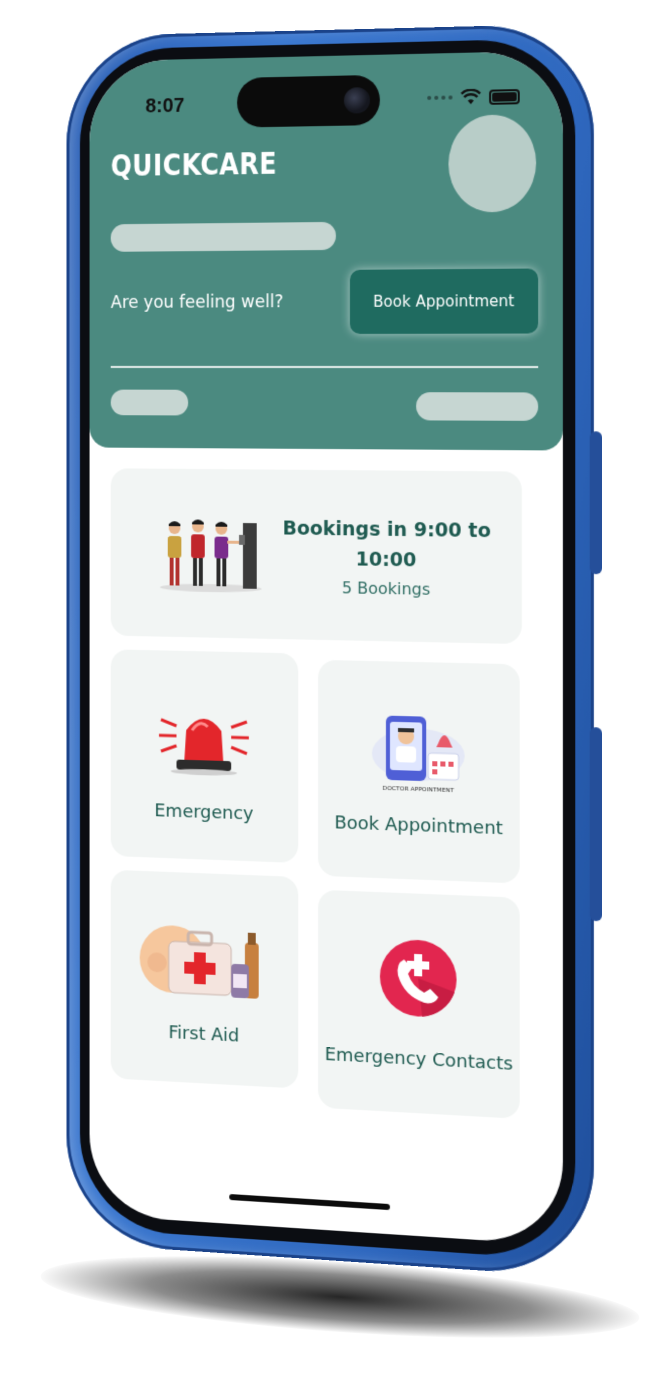 Image resolution: width=672 pixels, height=1377 pixels. Describe the element at coordinates (149, 402) in the screenshot. I see `info-placeholder-left` at that location.